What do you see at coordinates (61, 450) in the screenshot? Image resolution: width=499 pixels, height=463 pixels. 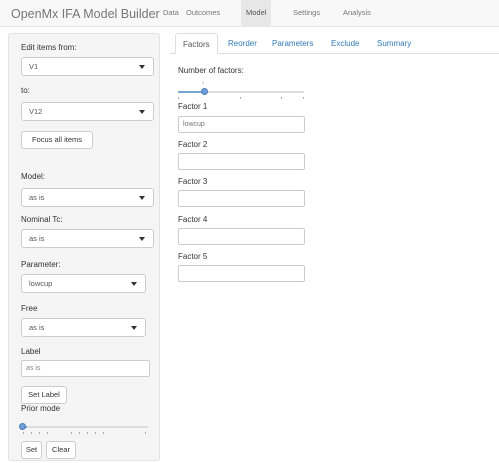 I see `clear-button: Clear` at bounding box center [61, 450].